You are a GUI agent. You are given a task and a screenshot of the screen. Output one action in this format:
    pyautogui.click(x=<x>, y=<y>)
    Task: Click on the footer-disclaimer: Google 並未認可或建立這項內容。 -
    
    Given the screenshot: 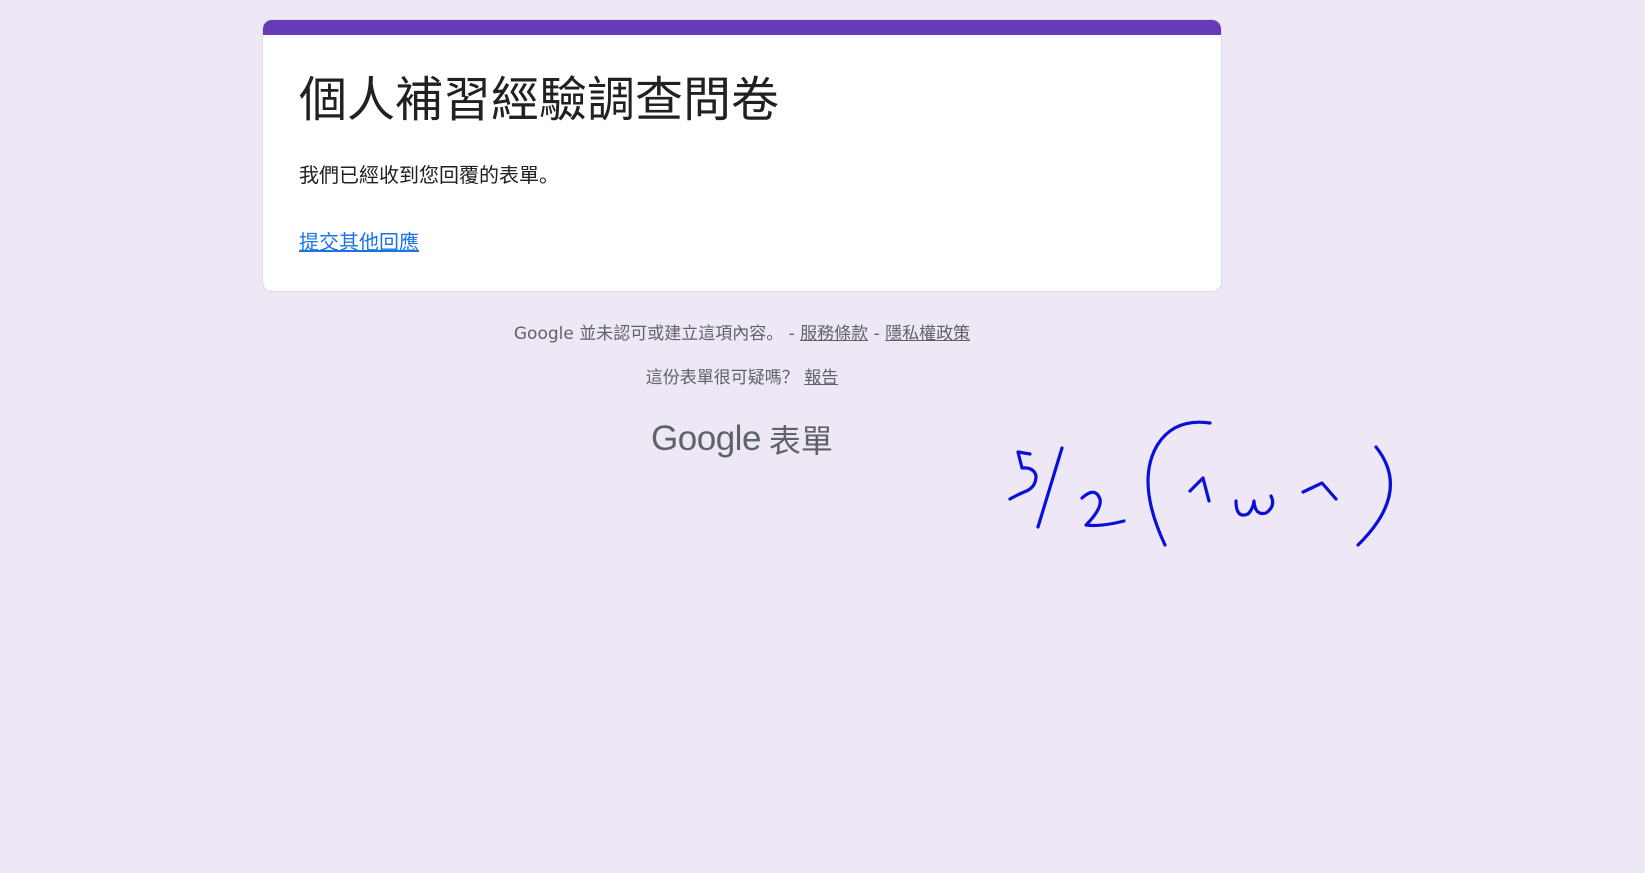 What is the action you would take?
    pyautogui.click(x=657, y=334)
    